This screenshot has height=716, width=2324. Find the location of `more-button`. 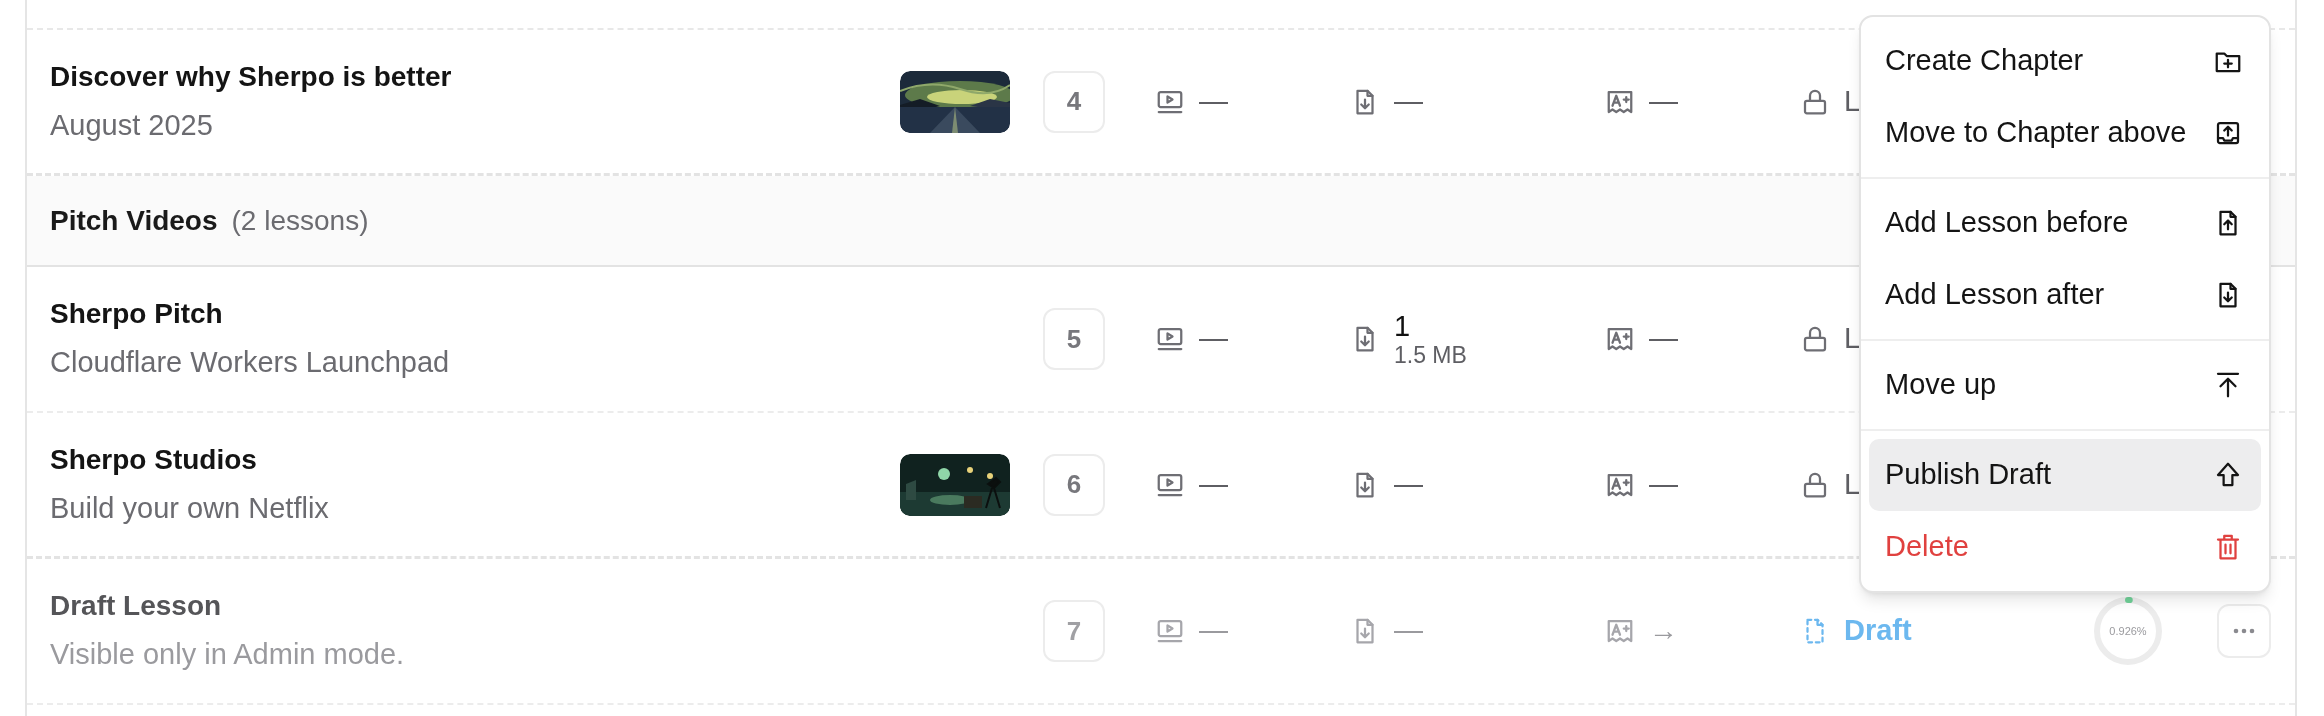

more-button is located at coordinates (2244, 631).